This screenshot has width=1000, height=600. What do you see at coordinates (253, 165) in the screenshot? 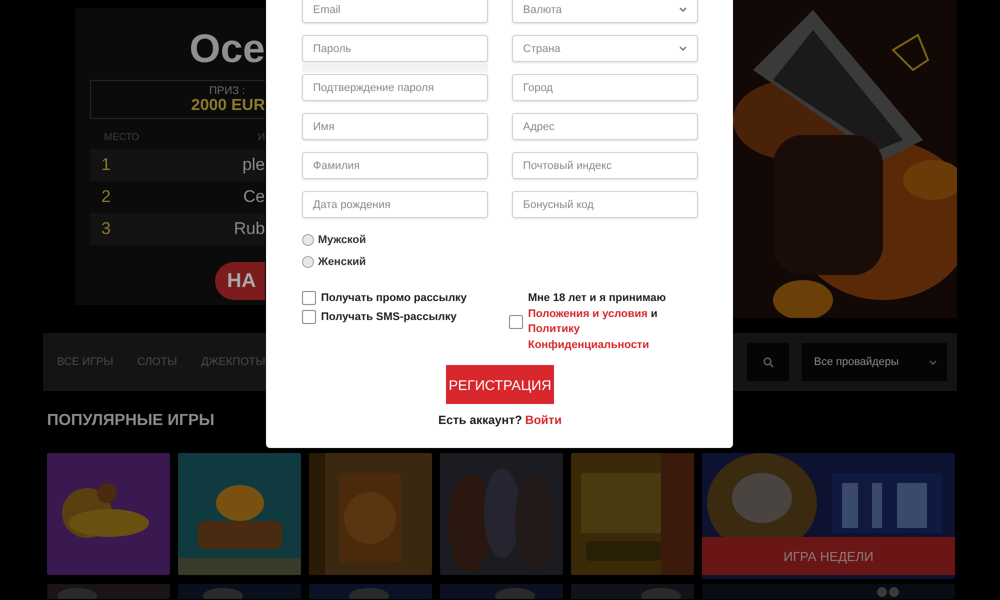
I see `player-name: ple` at bounding box center [253, 165].